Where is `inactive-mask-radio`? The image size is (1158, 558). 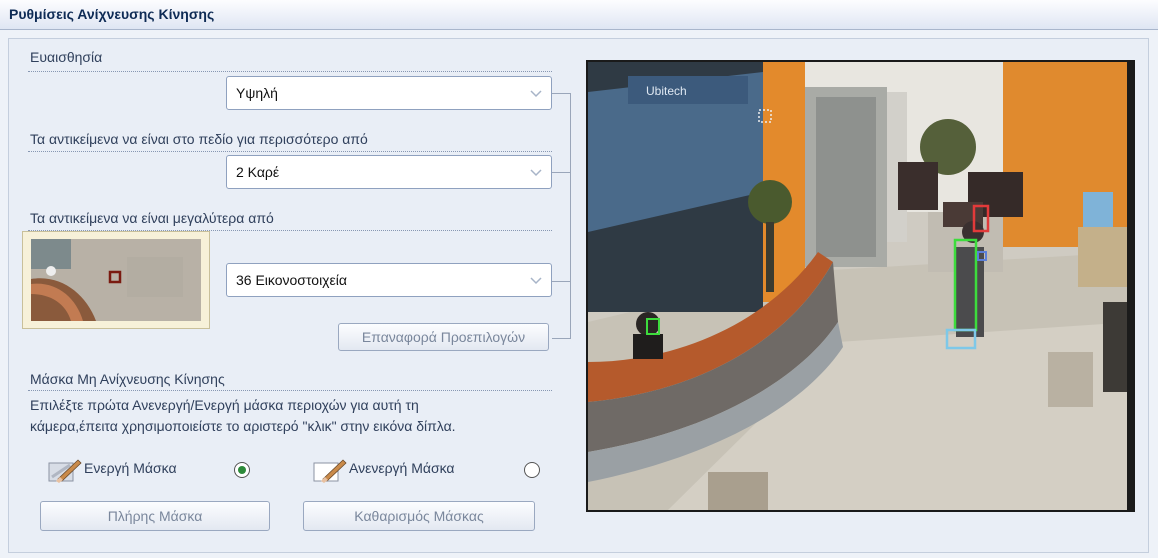
inactive-mask-radio is located at coordinates (532, 470).